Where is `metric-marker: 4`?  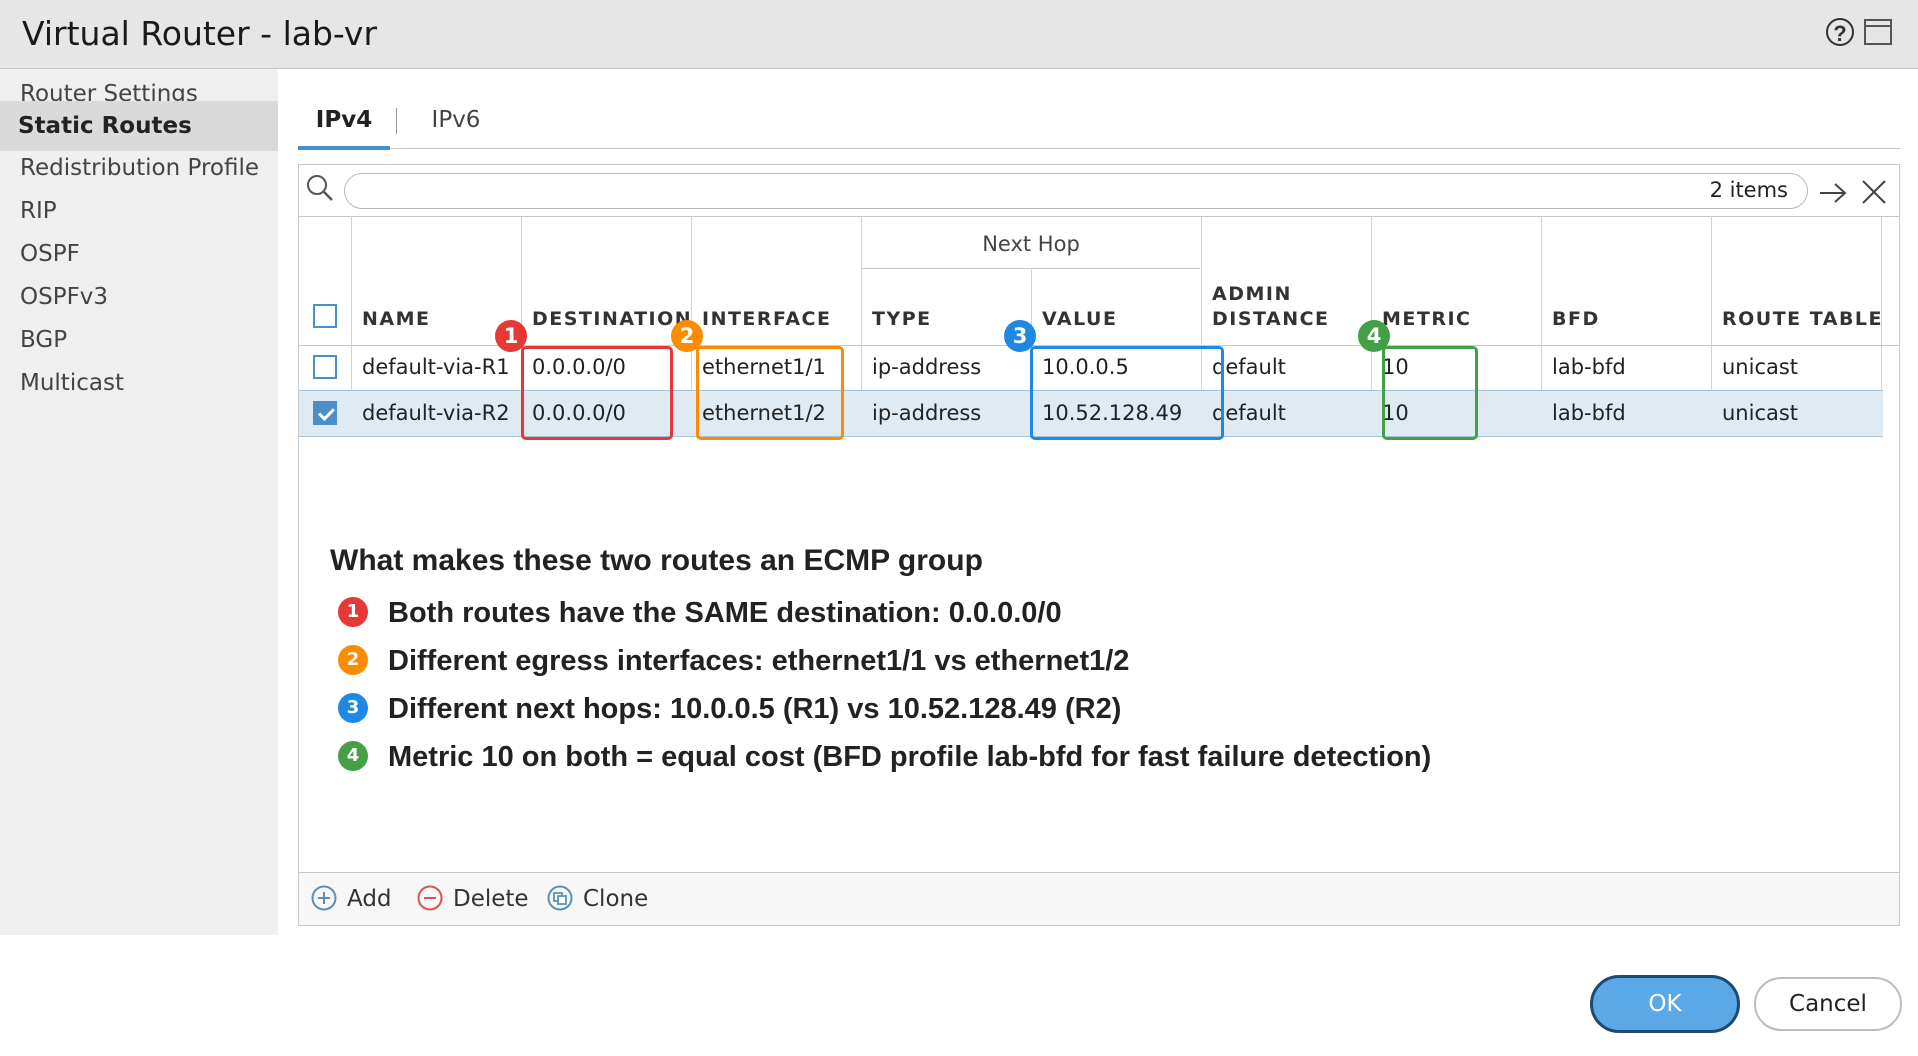
metric-marker: 4 is located at coordinates (1374, 336).